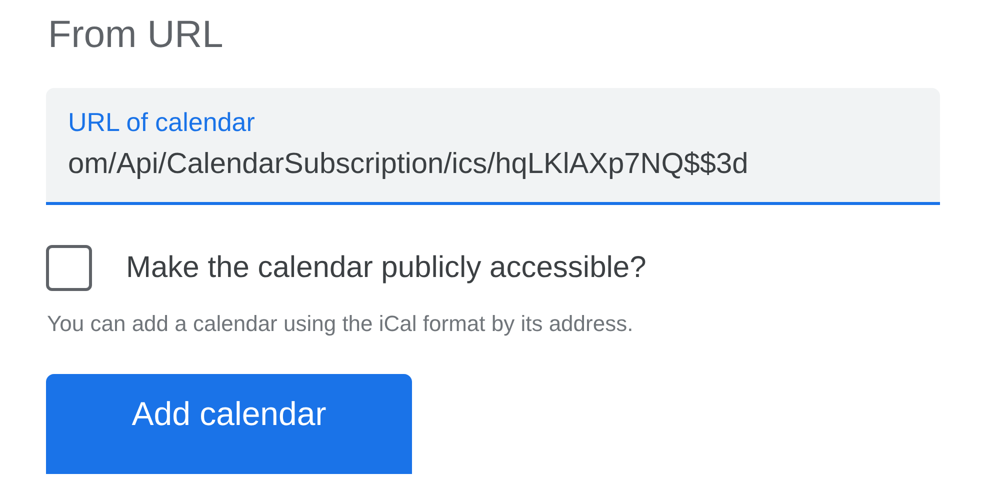  I want to click on url-input: om/Api/CalendarSubscription/ics/hqLKlAXp7NQ$$3d, so click(494, 162).